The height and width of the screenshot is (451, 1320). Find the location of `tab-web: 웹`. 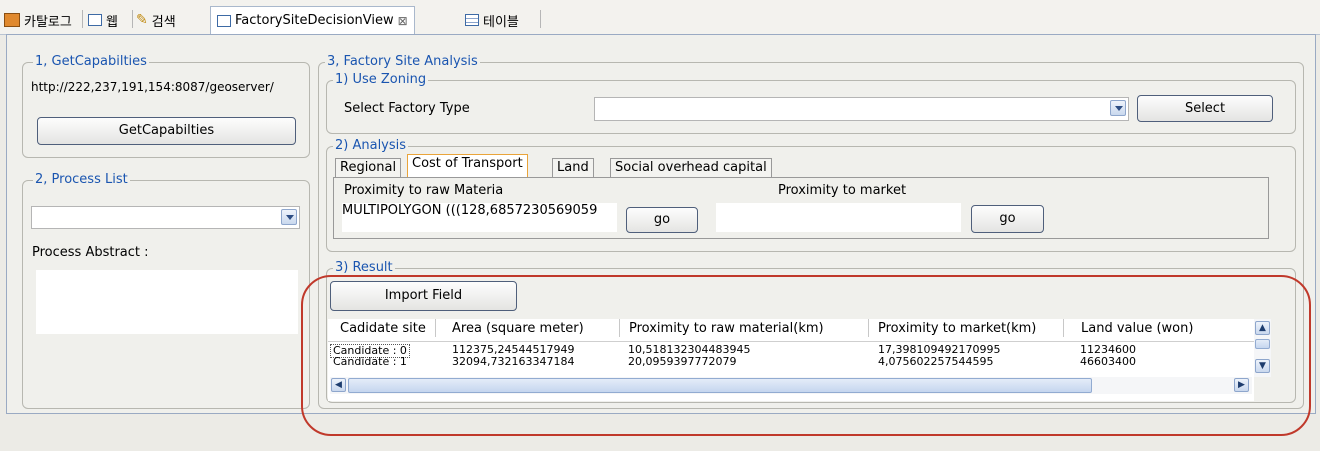

tab-web: 웹 is located at coordinates (103, 20).